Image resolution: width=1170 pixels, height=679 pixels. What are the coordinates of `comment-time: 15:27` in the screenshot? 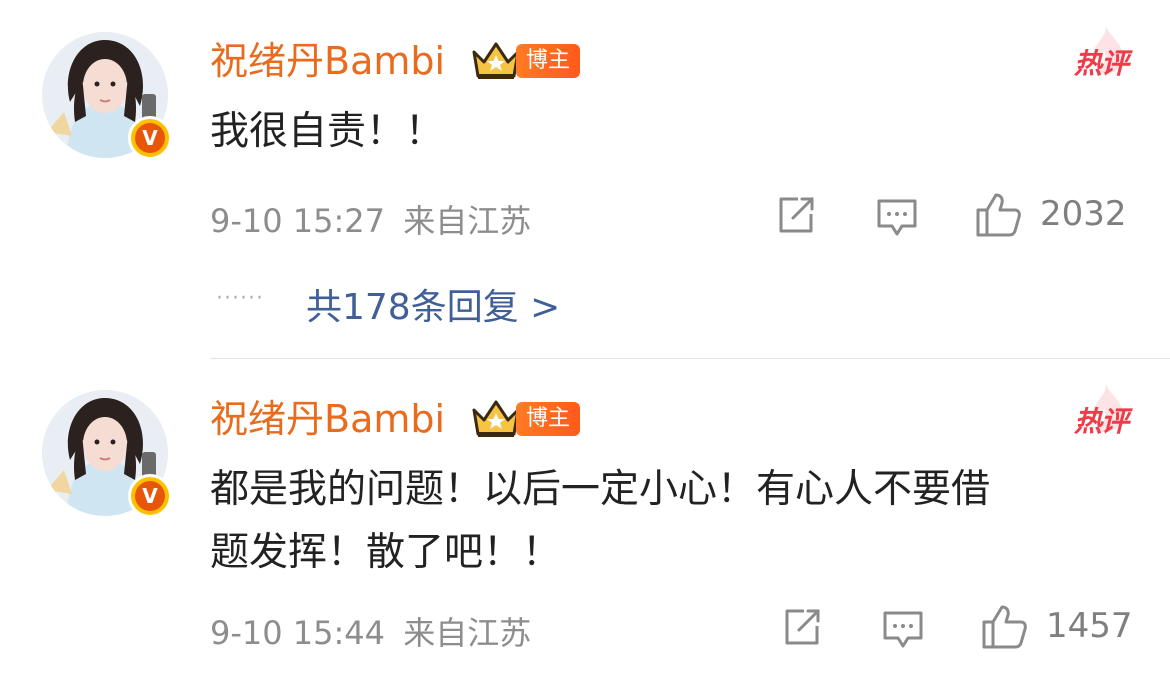 It's located at (339, 221).